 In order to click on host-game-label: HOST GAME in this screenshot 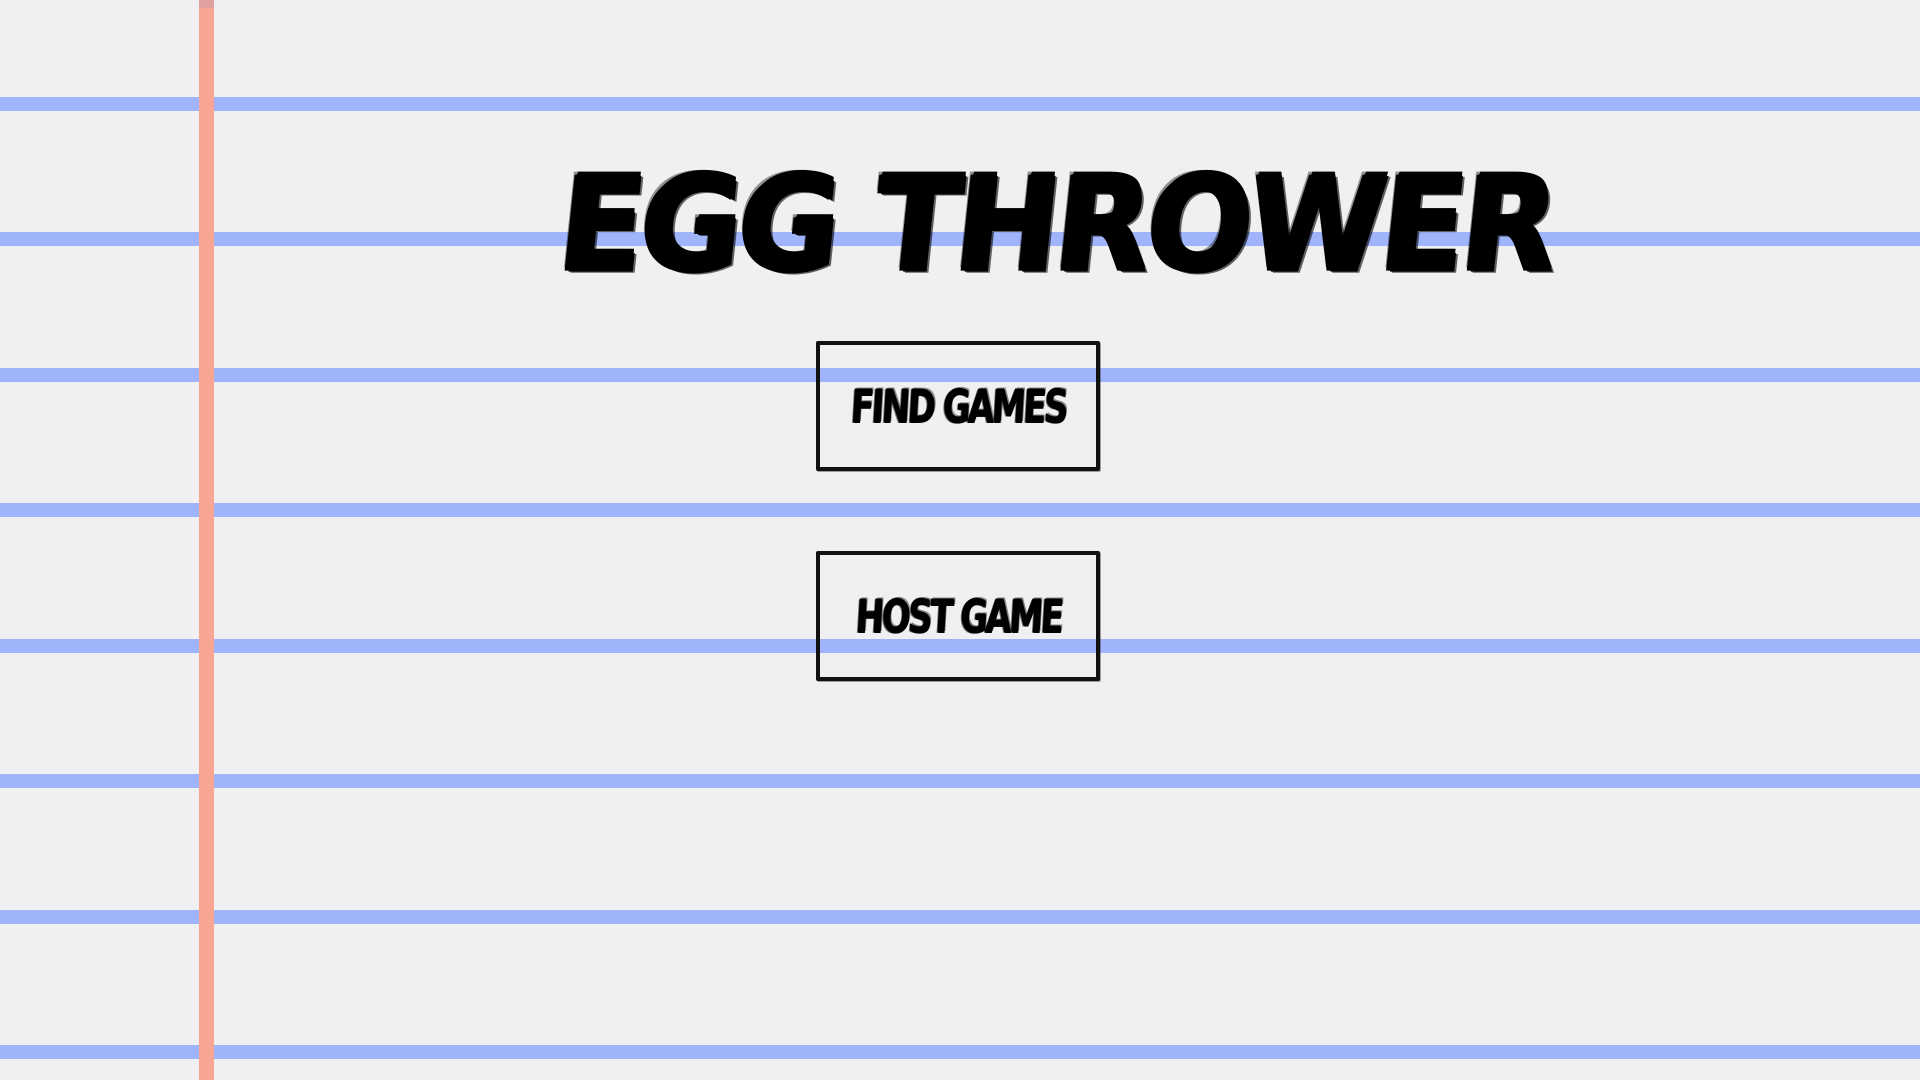, I will do `click(958, 616)`.